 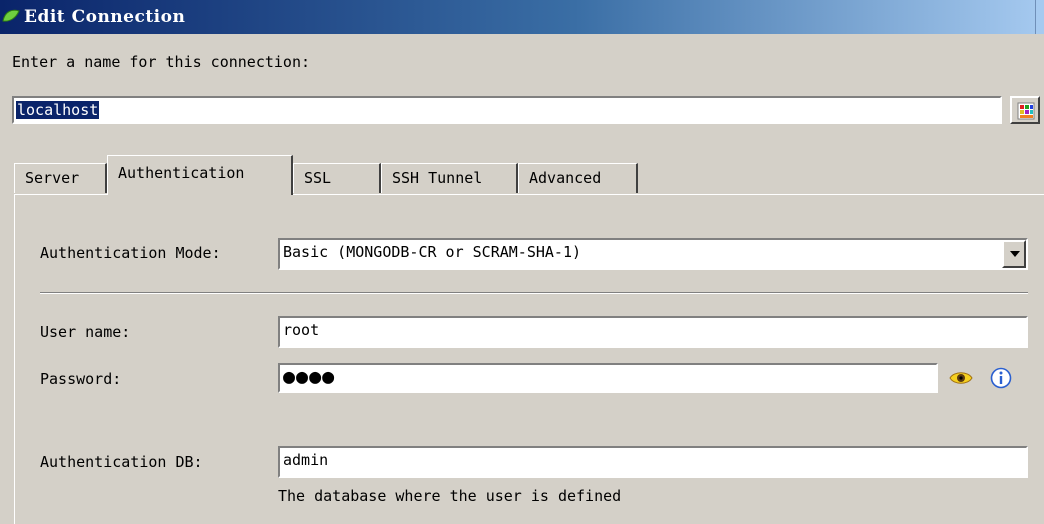 I want to click on color-picker-button, so click(x=1025, y=110).